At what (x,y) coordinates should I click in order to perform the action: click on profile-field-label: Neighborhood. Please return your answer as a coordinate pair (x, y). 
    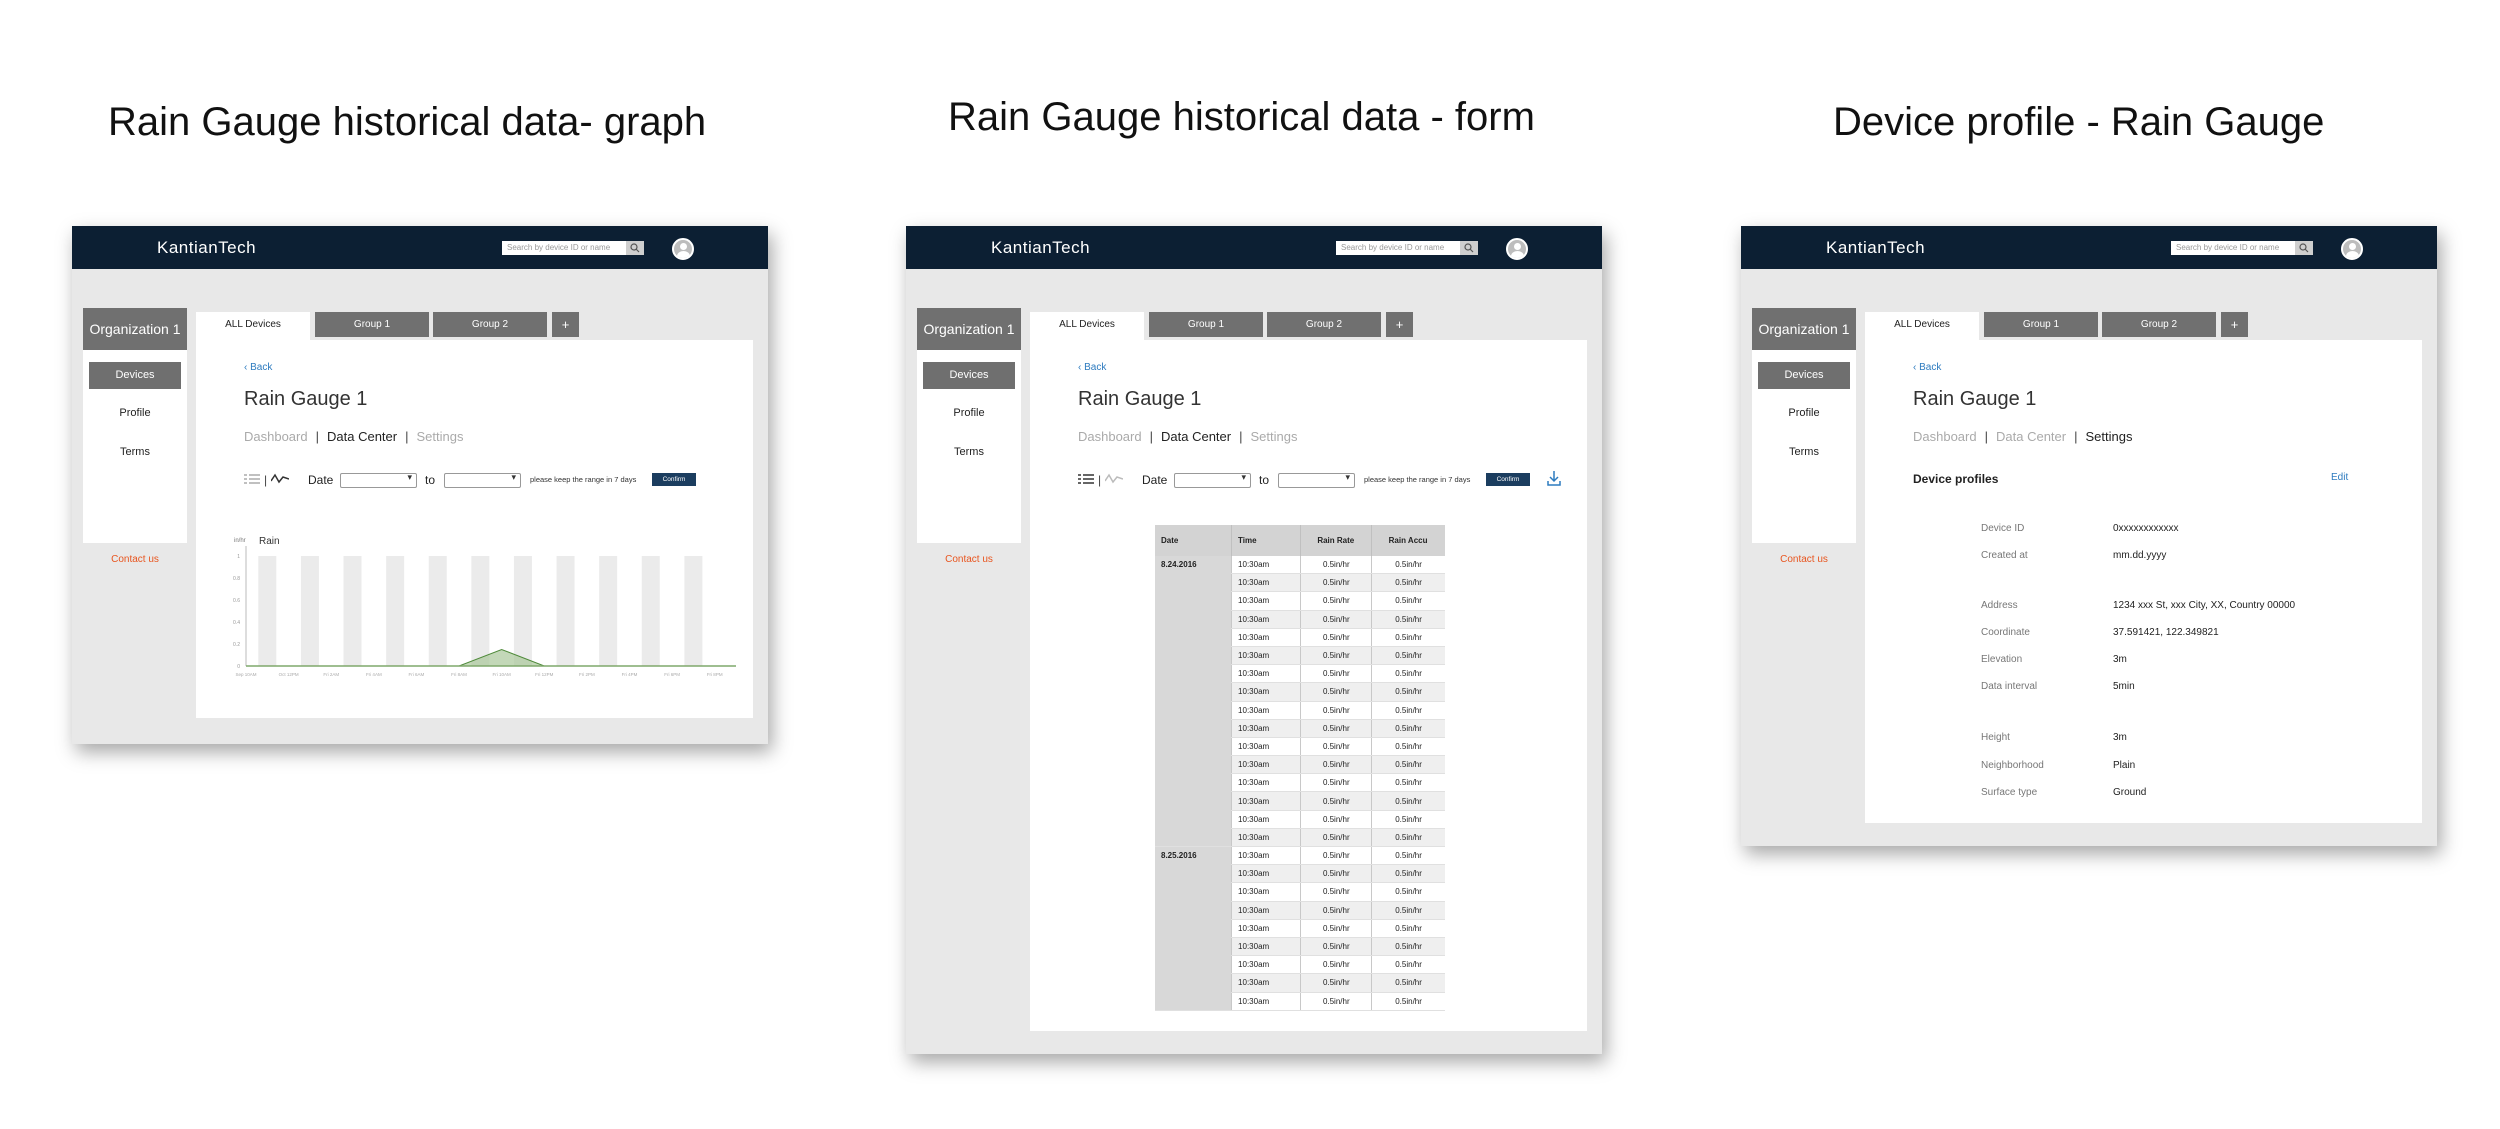
    Looking at the image, I should click on (2012, 765).